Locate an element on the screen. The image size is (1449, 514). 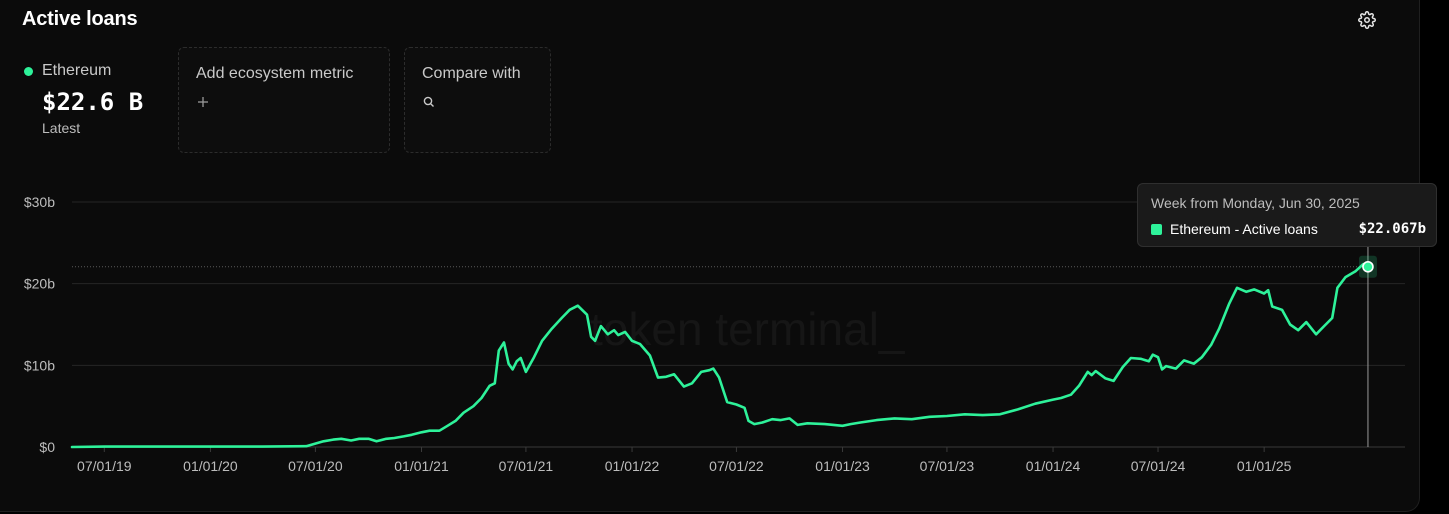
y-tick-label: $10b is located at coordinates (39, 365).